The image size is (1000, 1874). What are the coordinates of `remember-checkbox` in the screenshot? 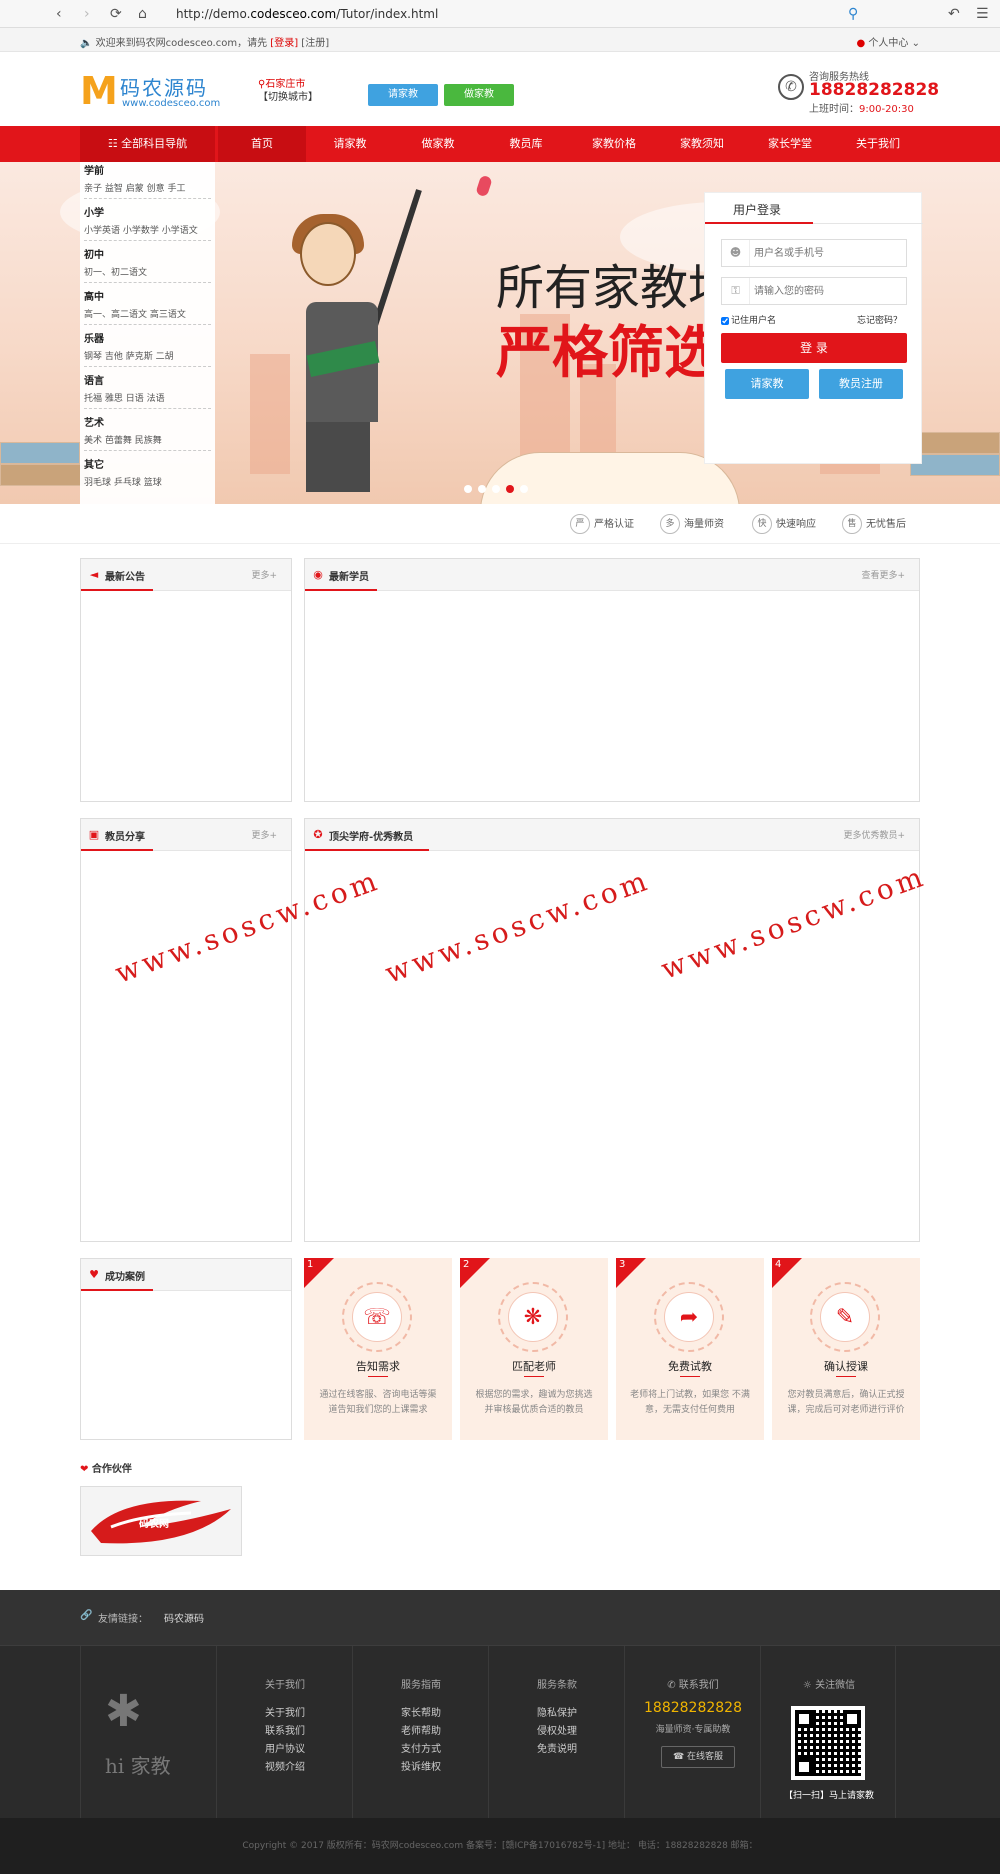 It's located at (725, 320).